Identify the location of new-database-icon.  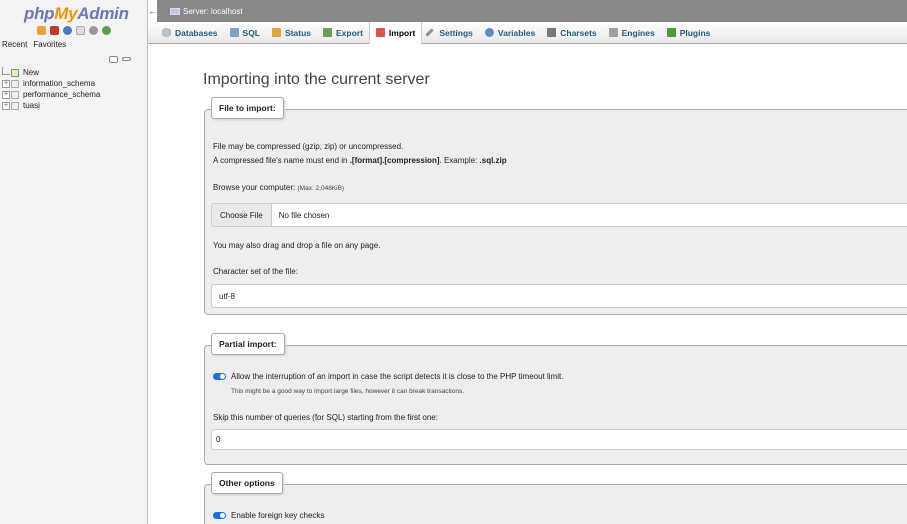
(15, 72).